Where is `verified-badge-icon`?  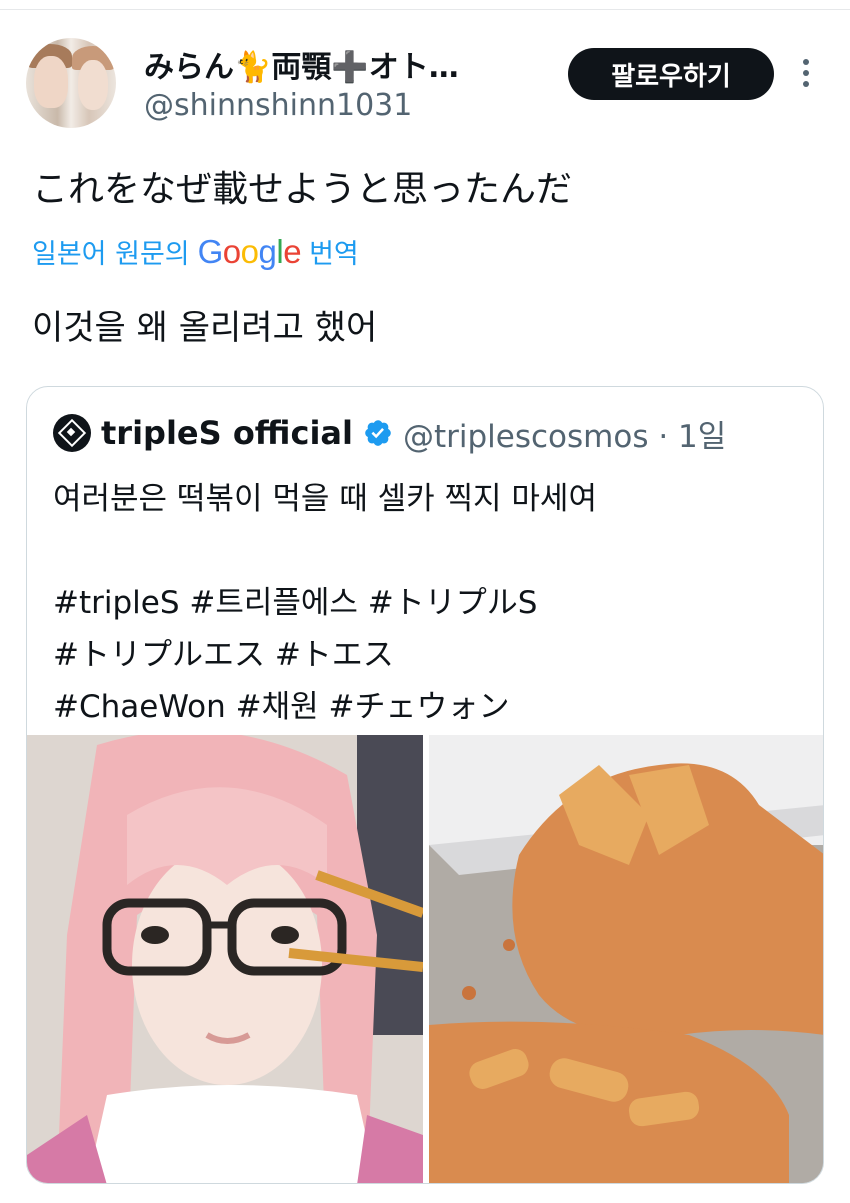
verified-badge-icon is located at coordinates (378, 433).